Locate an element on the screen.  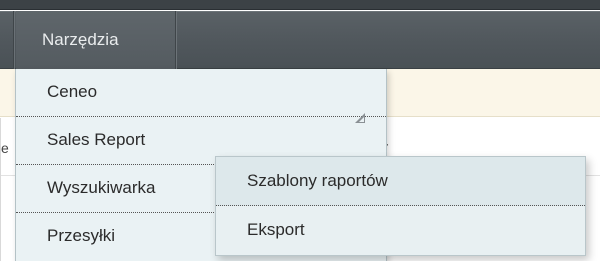
menu-item-ceneo: Ceneo is located at coordinates (201, 93).